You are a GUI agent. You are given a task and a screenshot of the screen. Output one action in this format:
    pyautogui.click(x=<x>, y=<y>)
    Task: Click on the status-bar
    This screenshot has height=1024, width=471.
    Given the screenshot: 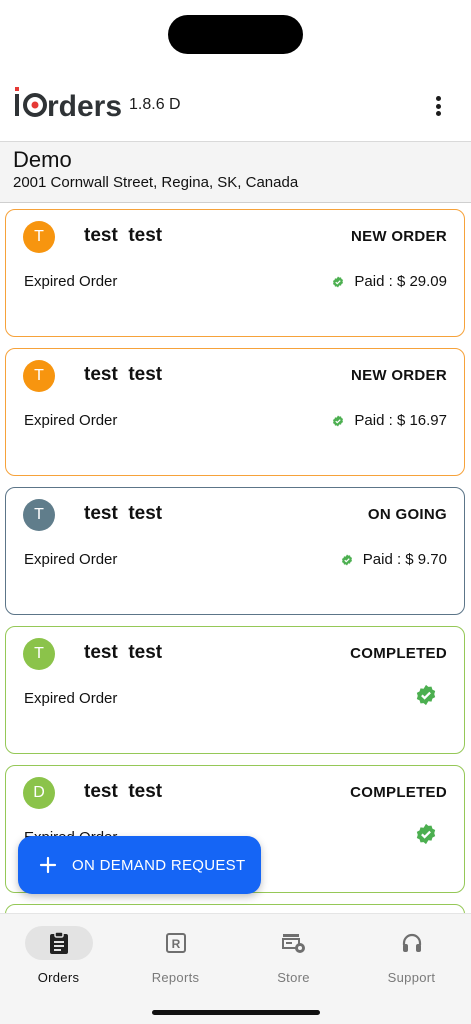 What is the action you would take?
    pyautogui.click(x=235, y=33)
    